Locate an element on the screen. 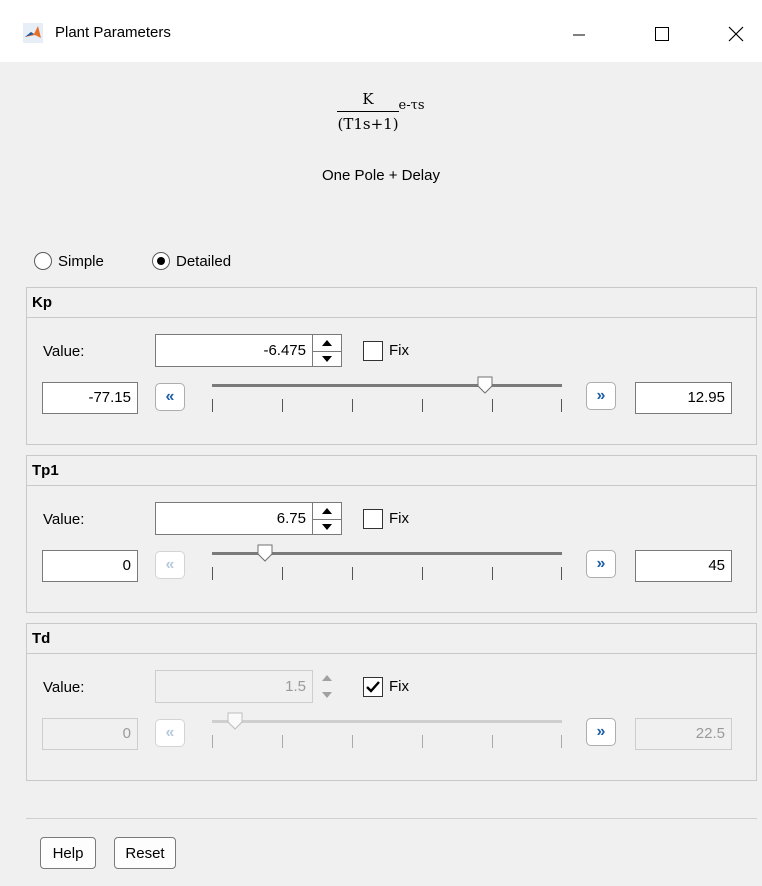 This screenshot has height=886, width=762. reset-button: Reset is located at coordinates (145, 853).